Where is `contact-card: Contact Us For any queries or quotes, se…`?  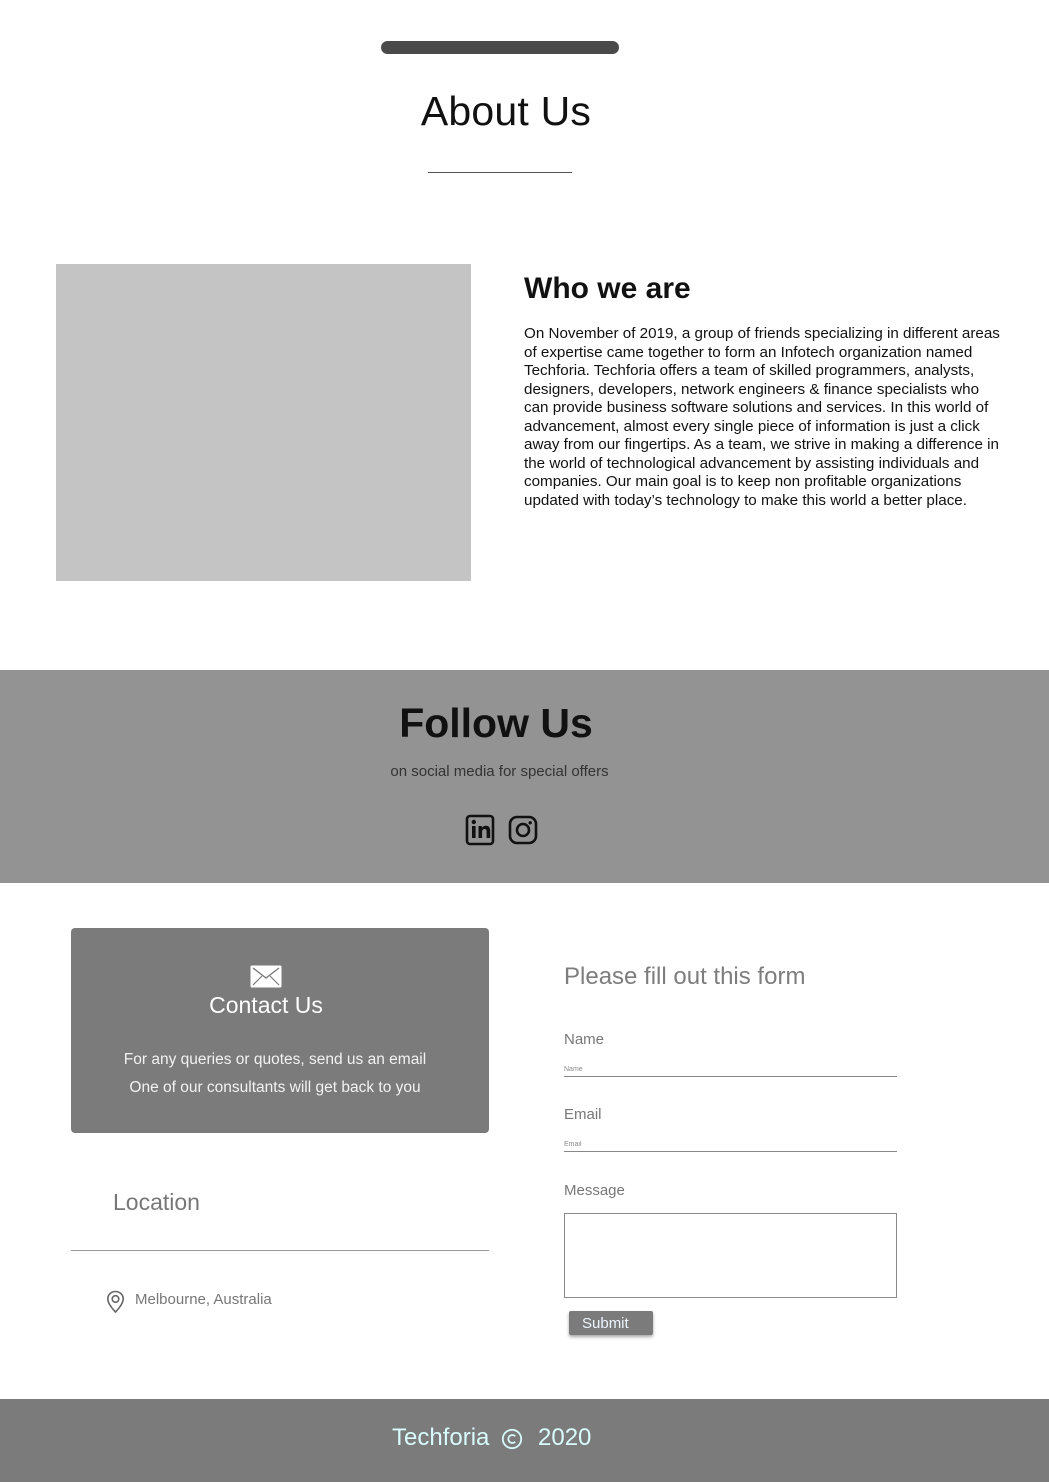
contact-card: Contact Us For any queries or quotes, se… is located at coordinates (280, 1030).